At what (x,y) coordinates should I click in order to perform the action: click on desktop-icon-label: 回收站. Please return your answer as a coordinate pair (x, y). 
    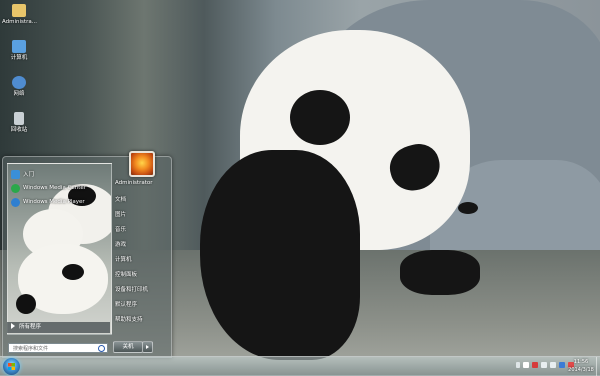
    Looking at the image, I should click on (19, 130).